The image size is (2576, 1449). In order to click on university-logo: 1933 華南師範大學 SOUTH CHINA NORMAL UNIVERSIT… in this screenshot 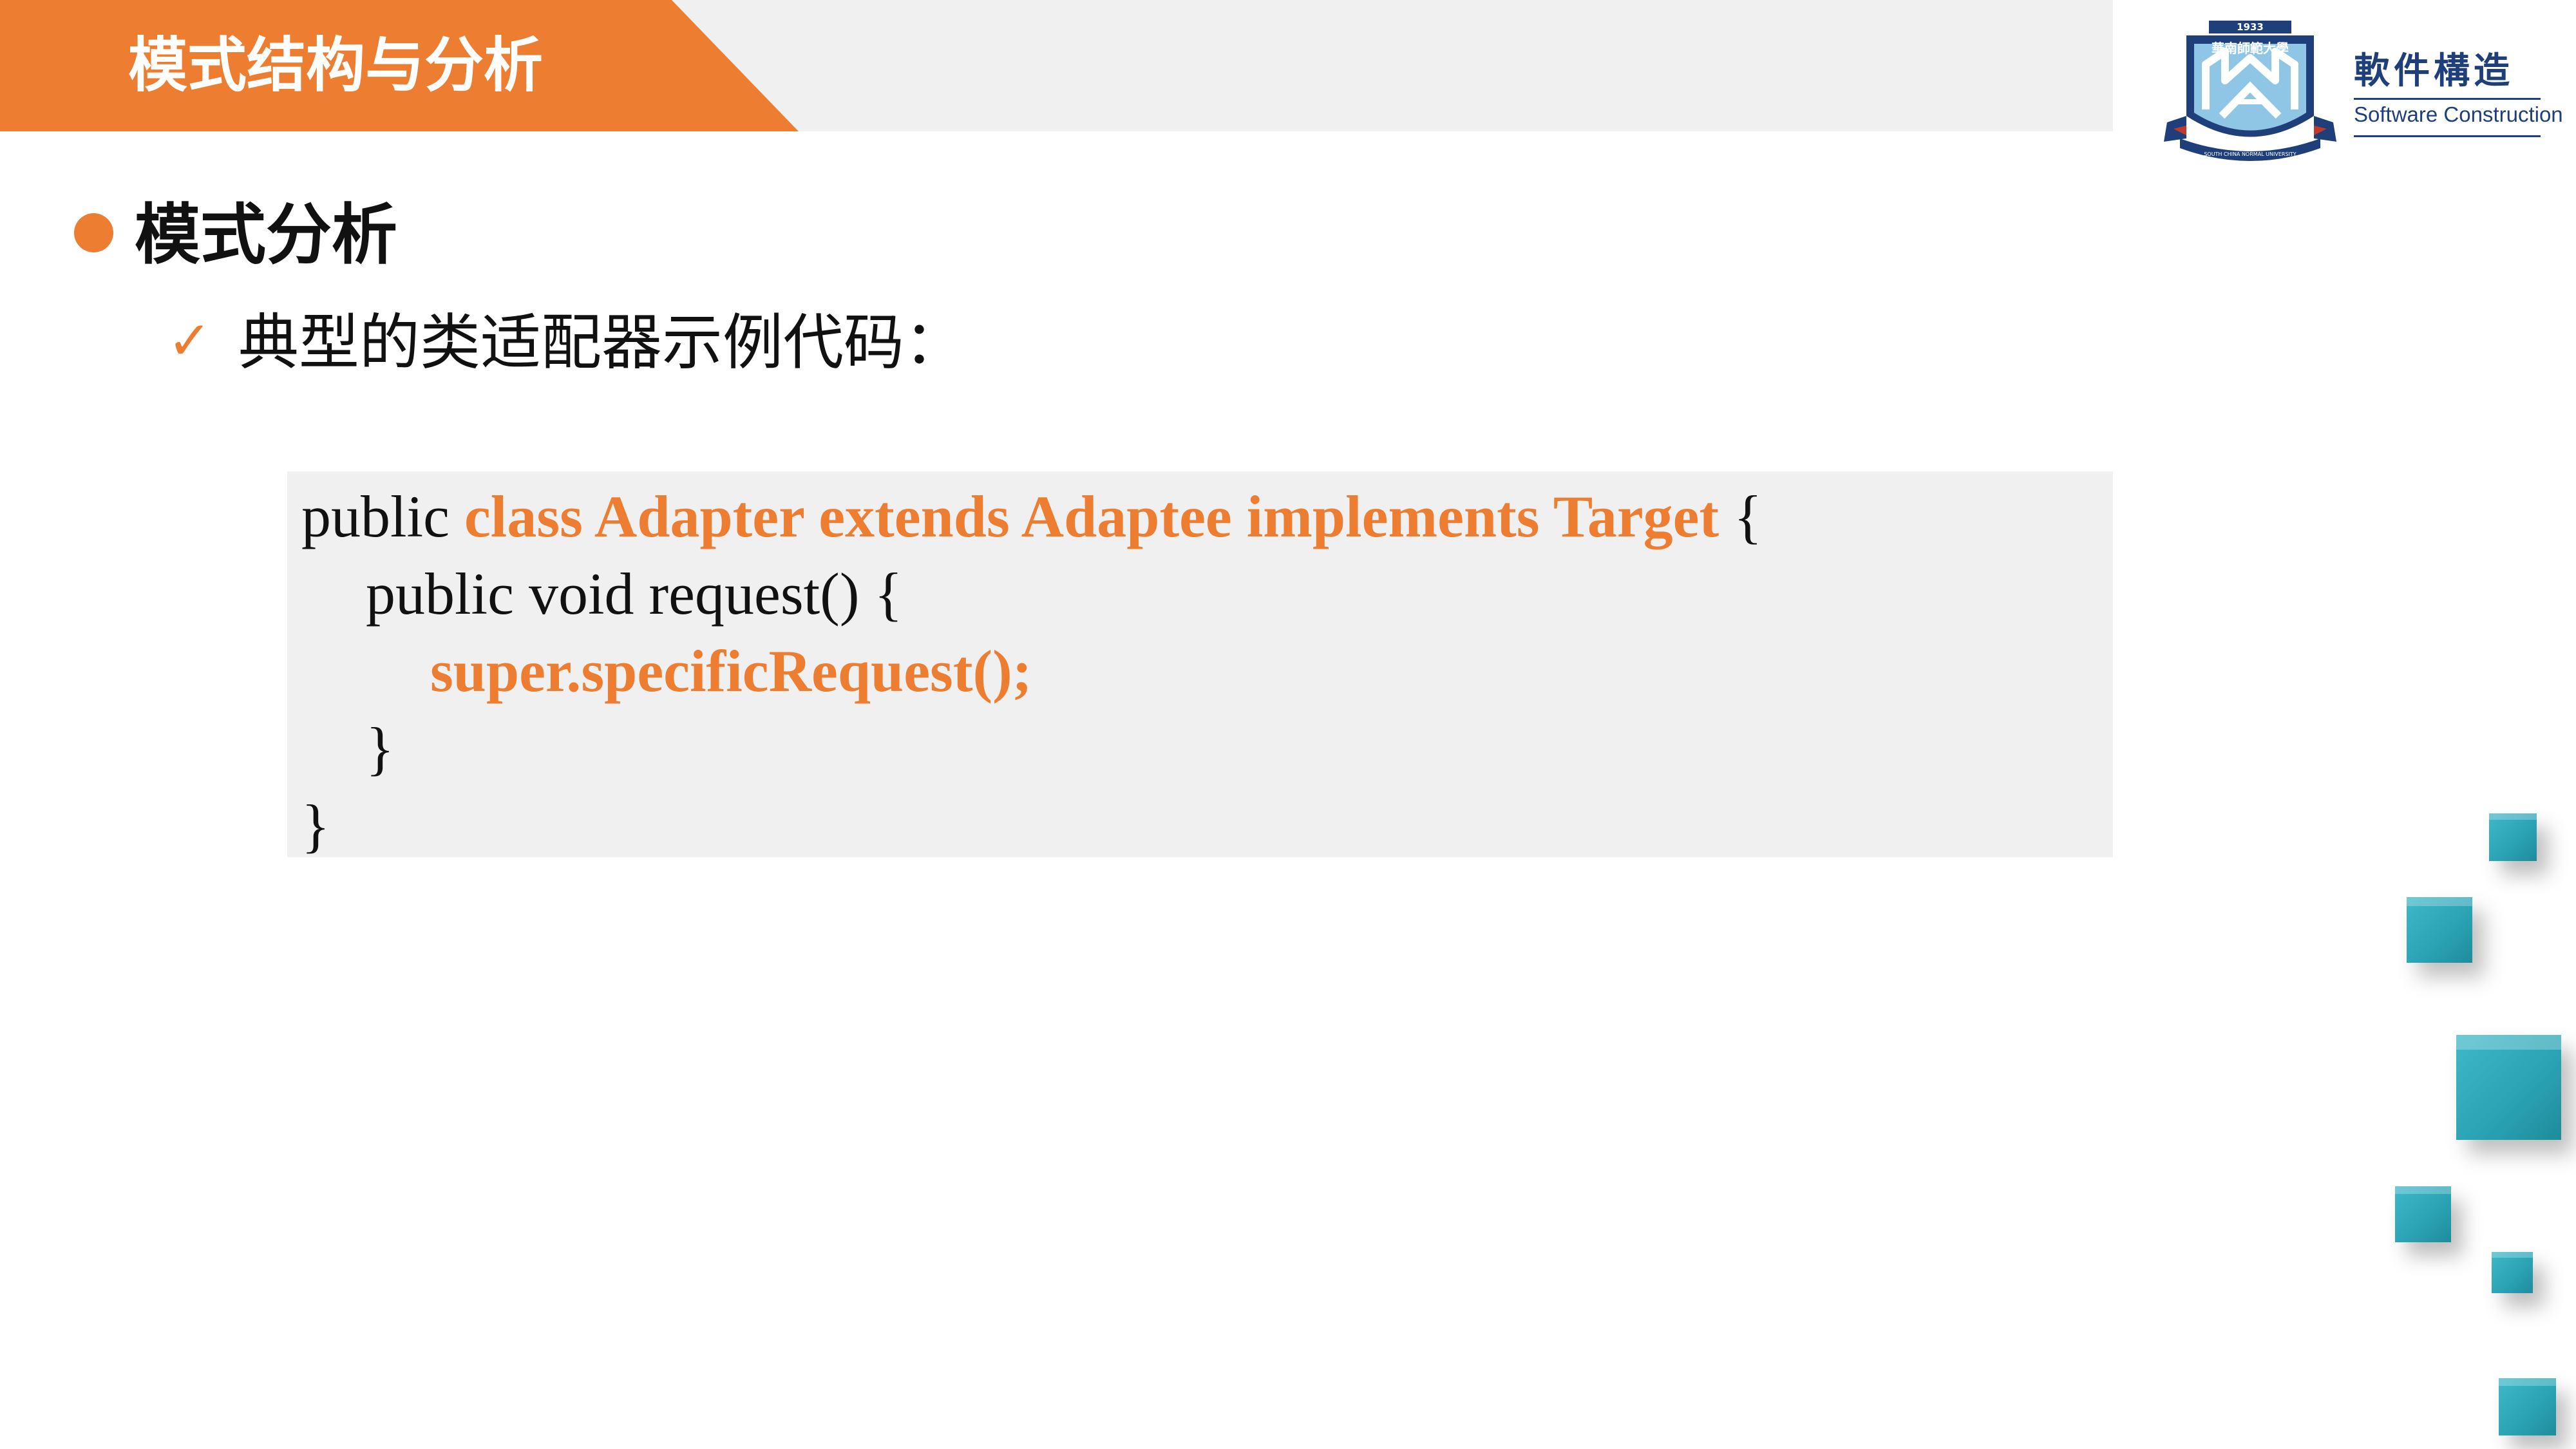, I will do `click(2362, 87)`.